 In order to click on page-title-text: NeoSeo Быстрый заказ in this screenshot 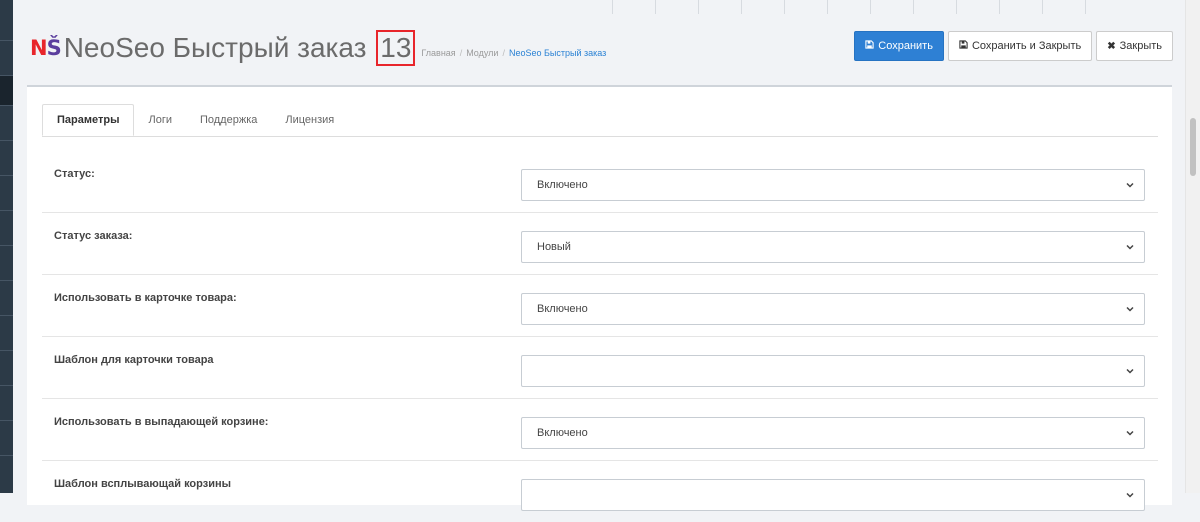, I will do `click(215, 47)`.